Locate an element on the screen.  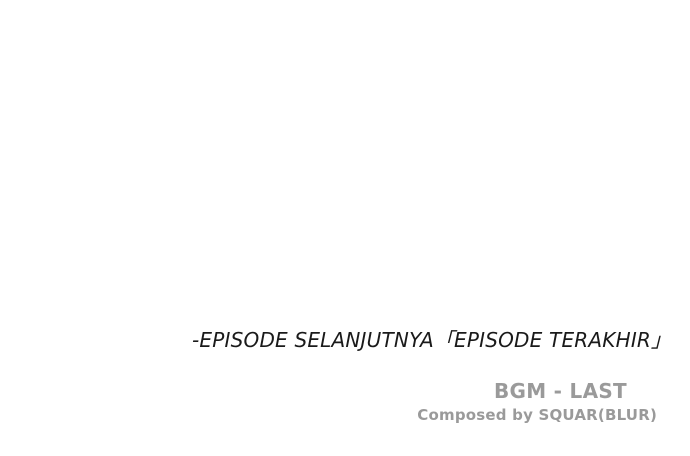
composer-credit: Composed by SQUAR(BLUR) is located at coordinates (537, 415).